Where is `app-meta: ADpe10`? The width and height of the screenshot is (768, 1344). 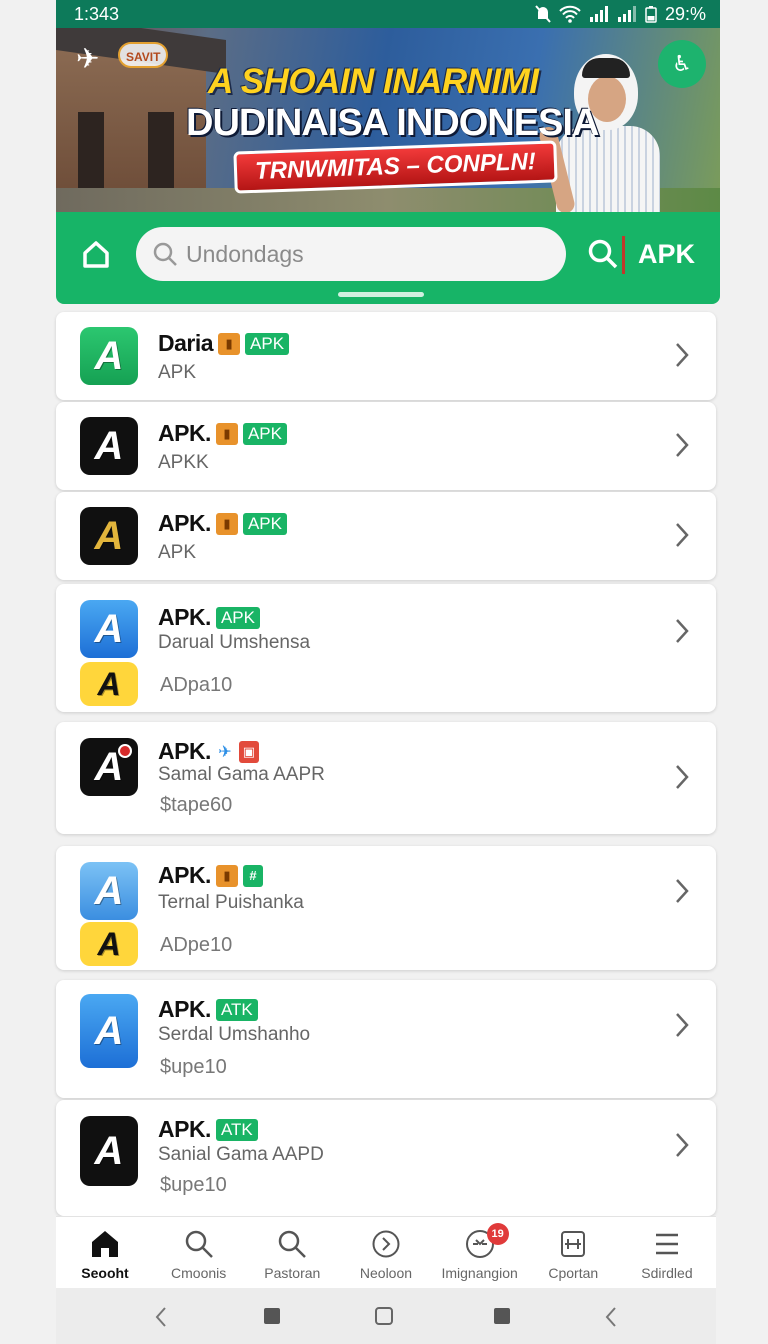
app-meta: ADpe10 is located at coordinates (196, 945).